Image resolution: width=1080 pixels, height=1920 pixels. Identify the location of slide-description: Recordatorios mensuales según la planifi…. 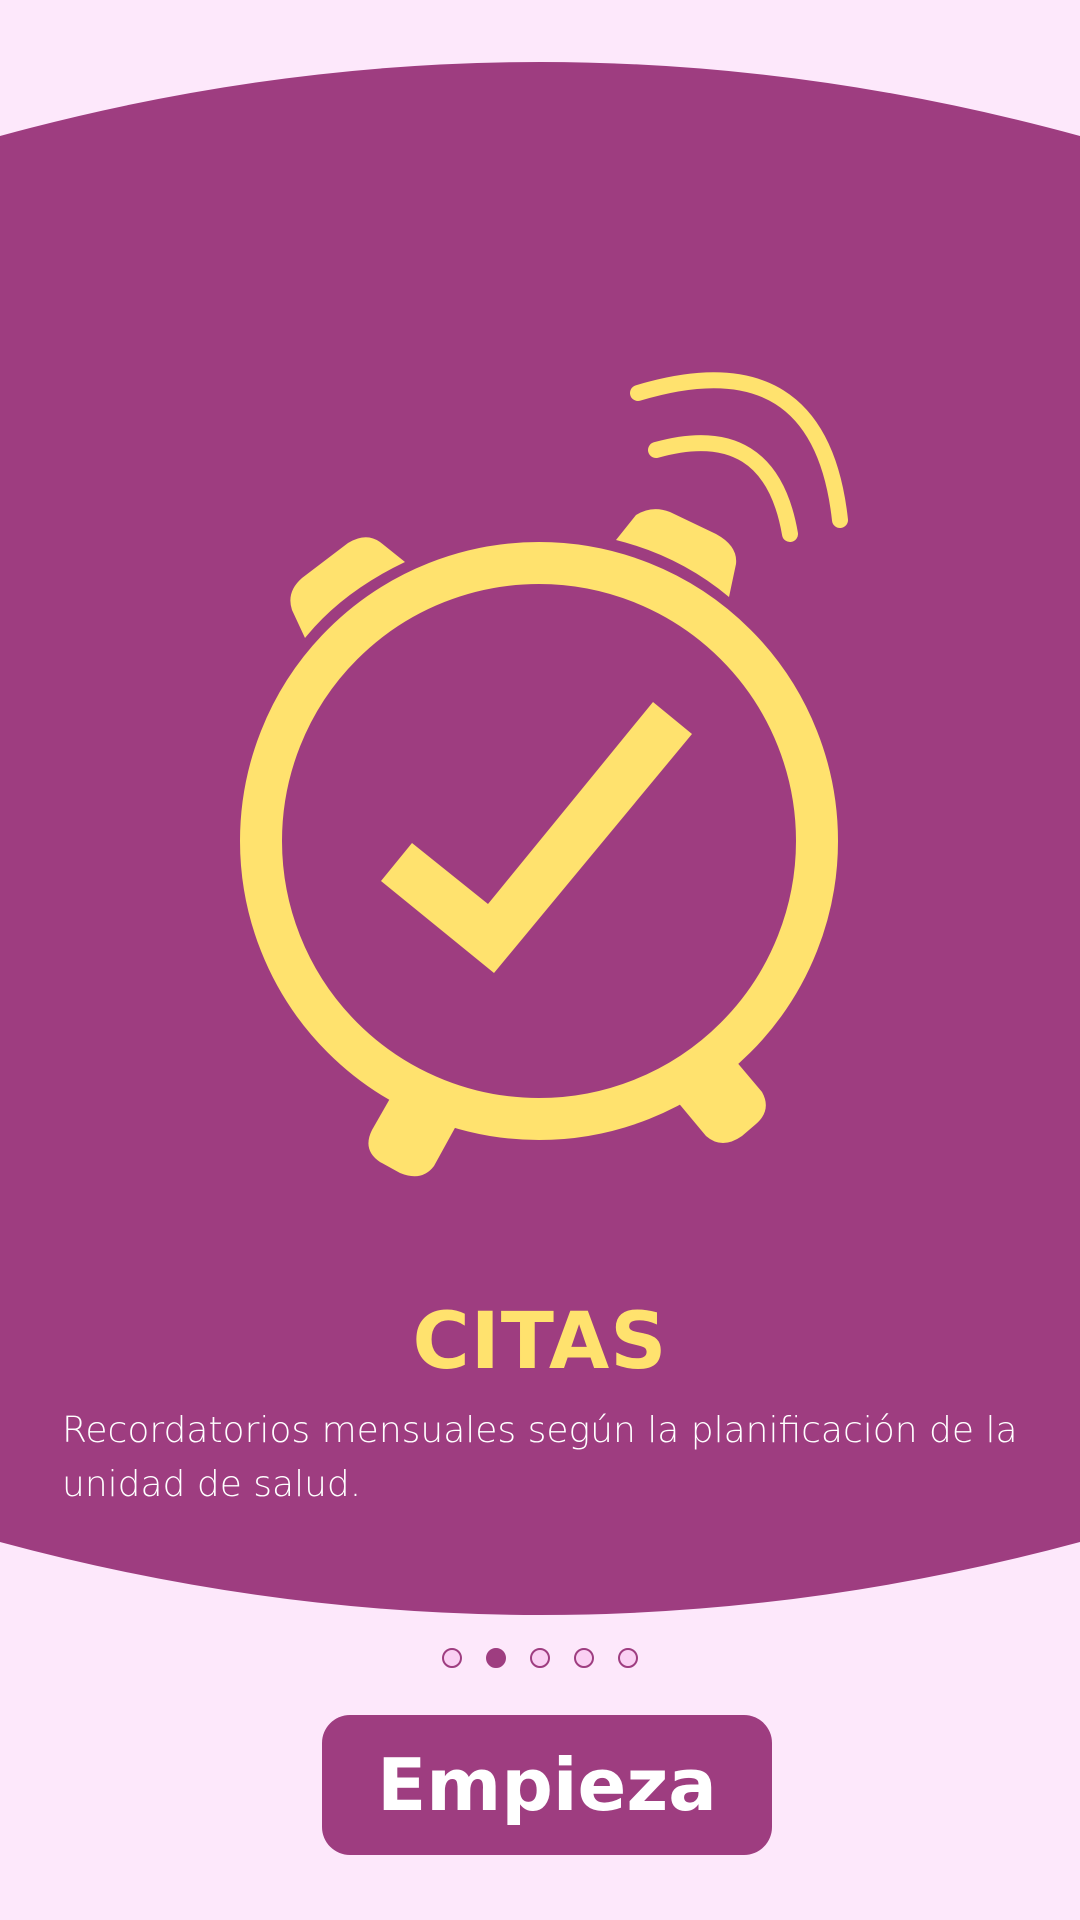
(540, 1457).